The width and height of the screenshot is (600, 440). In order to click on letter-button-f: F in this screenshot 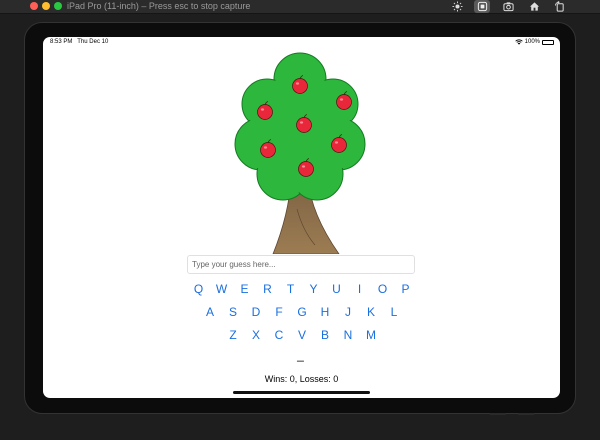, I will do `click(279, 312)`.